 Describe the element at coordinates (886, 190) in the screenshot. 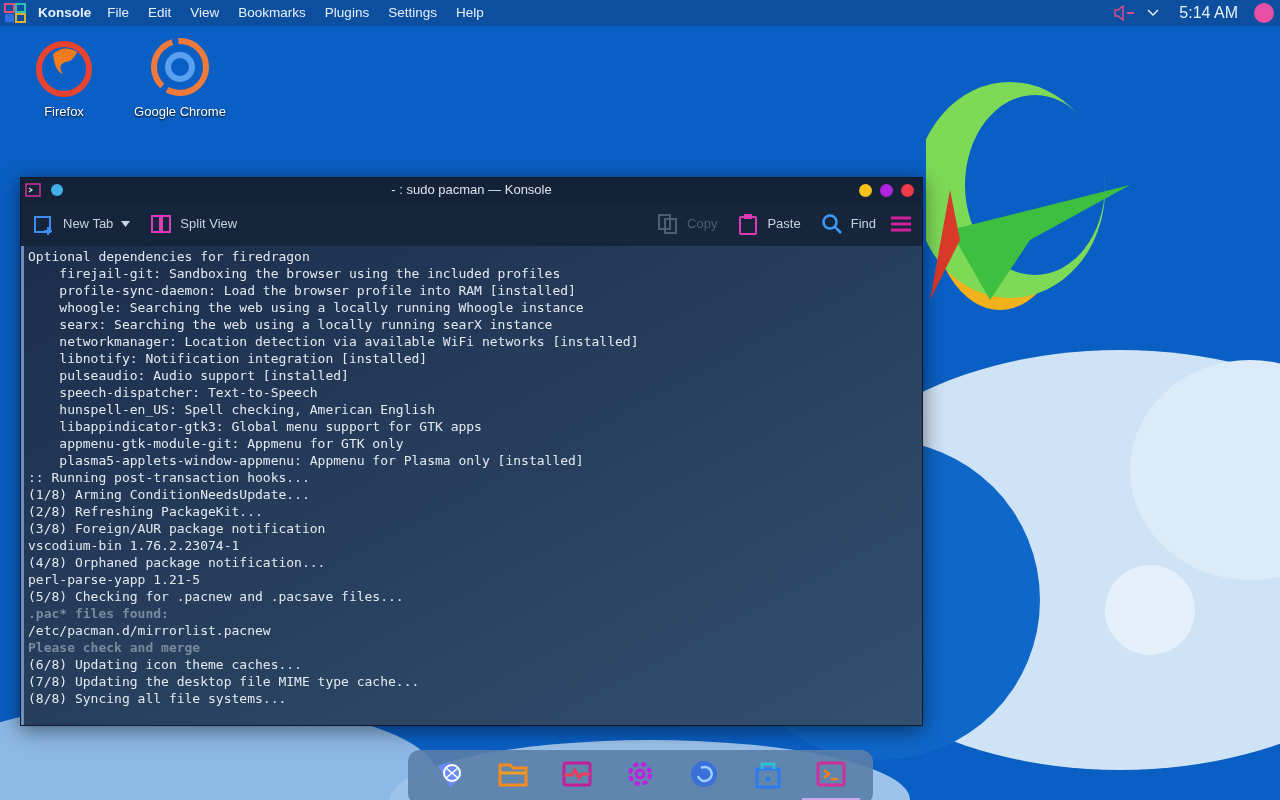

I see `maximize-button` at that location.